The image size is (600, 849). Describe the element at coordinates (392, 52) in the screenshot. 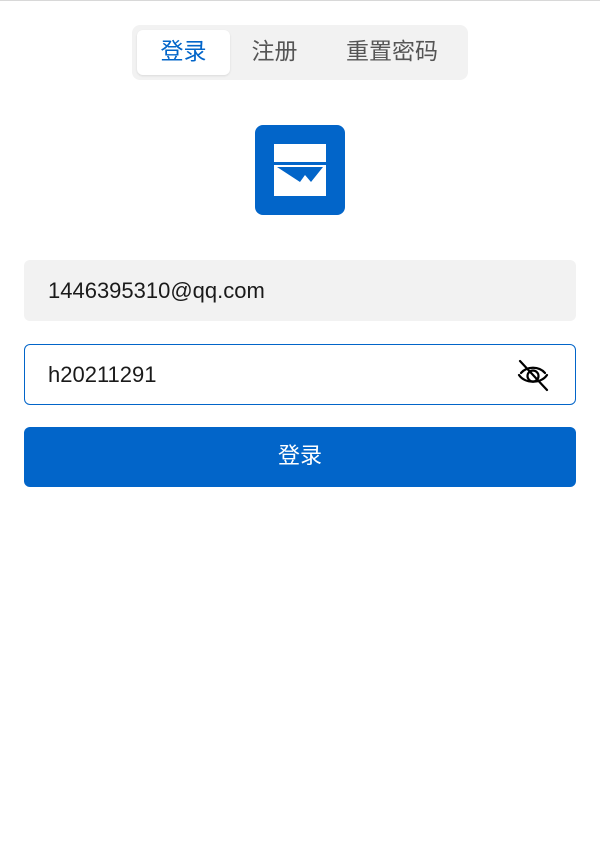

I see `tab-reset-password: 重置密码` at that location.